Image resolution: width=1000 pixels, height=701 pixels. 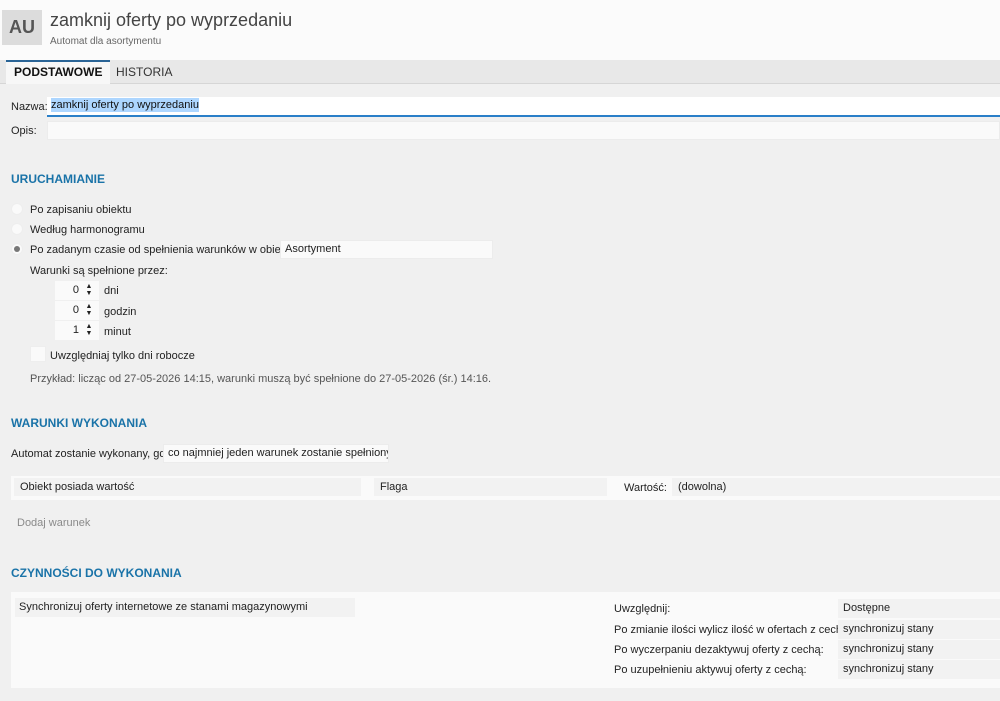 What do you see at coordinates (187, 487) in the screenshot?
I see `condition-field-select: Obiekt posiada wartość` at bounding box center [187, 487].